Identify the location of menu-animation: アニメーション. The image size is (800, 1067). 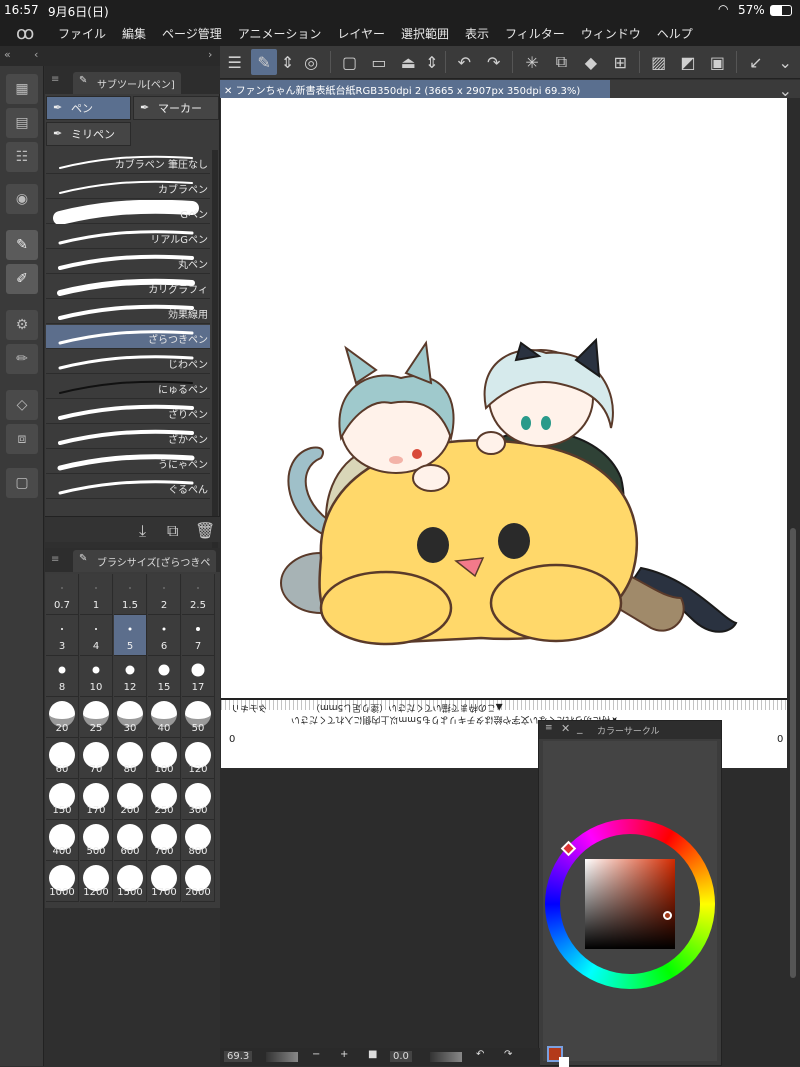
(280, 33).